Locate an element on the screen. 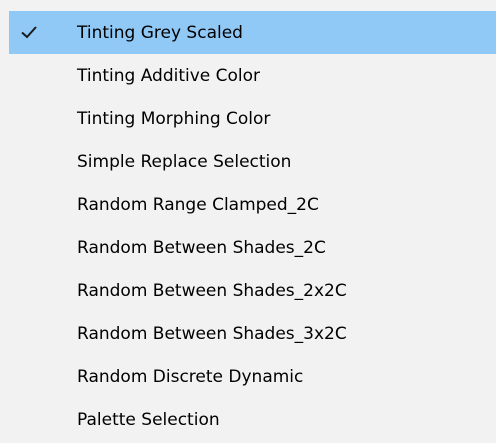 The width and height of the screenshot is (496, 443). menu-item-palette-selection: Palette Selection is located at coordinates (248, 419).